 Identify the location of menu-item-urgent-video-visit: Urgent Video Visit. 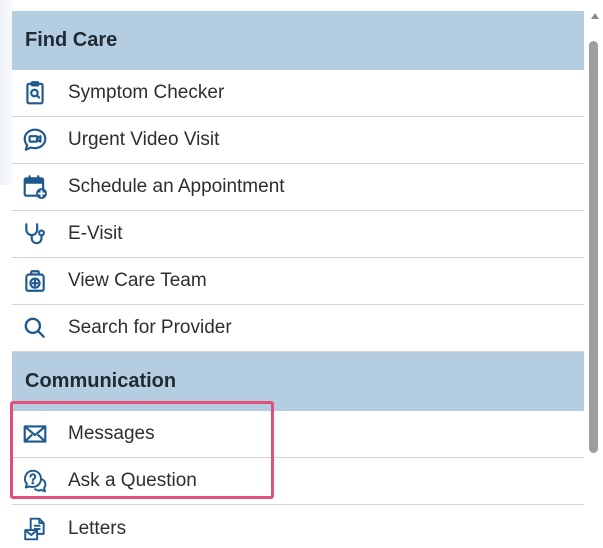
(298, 140).